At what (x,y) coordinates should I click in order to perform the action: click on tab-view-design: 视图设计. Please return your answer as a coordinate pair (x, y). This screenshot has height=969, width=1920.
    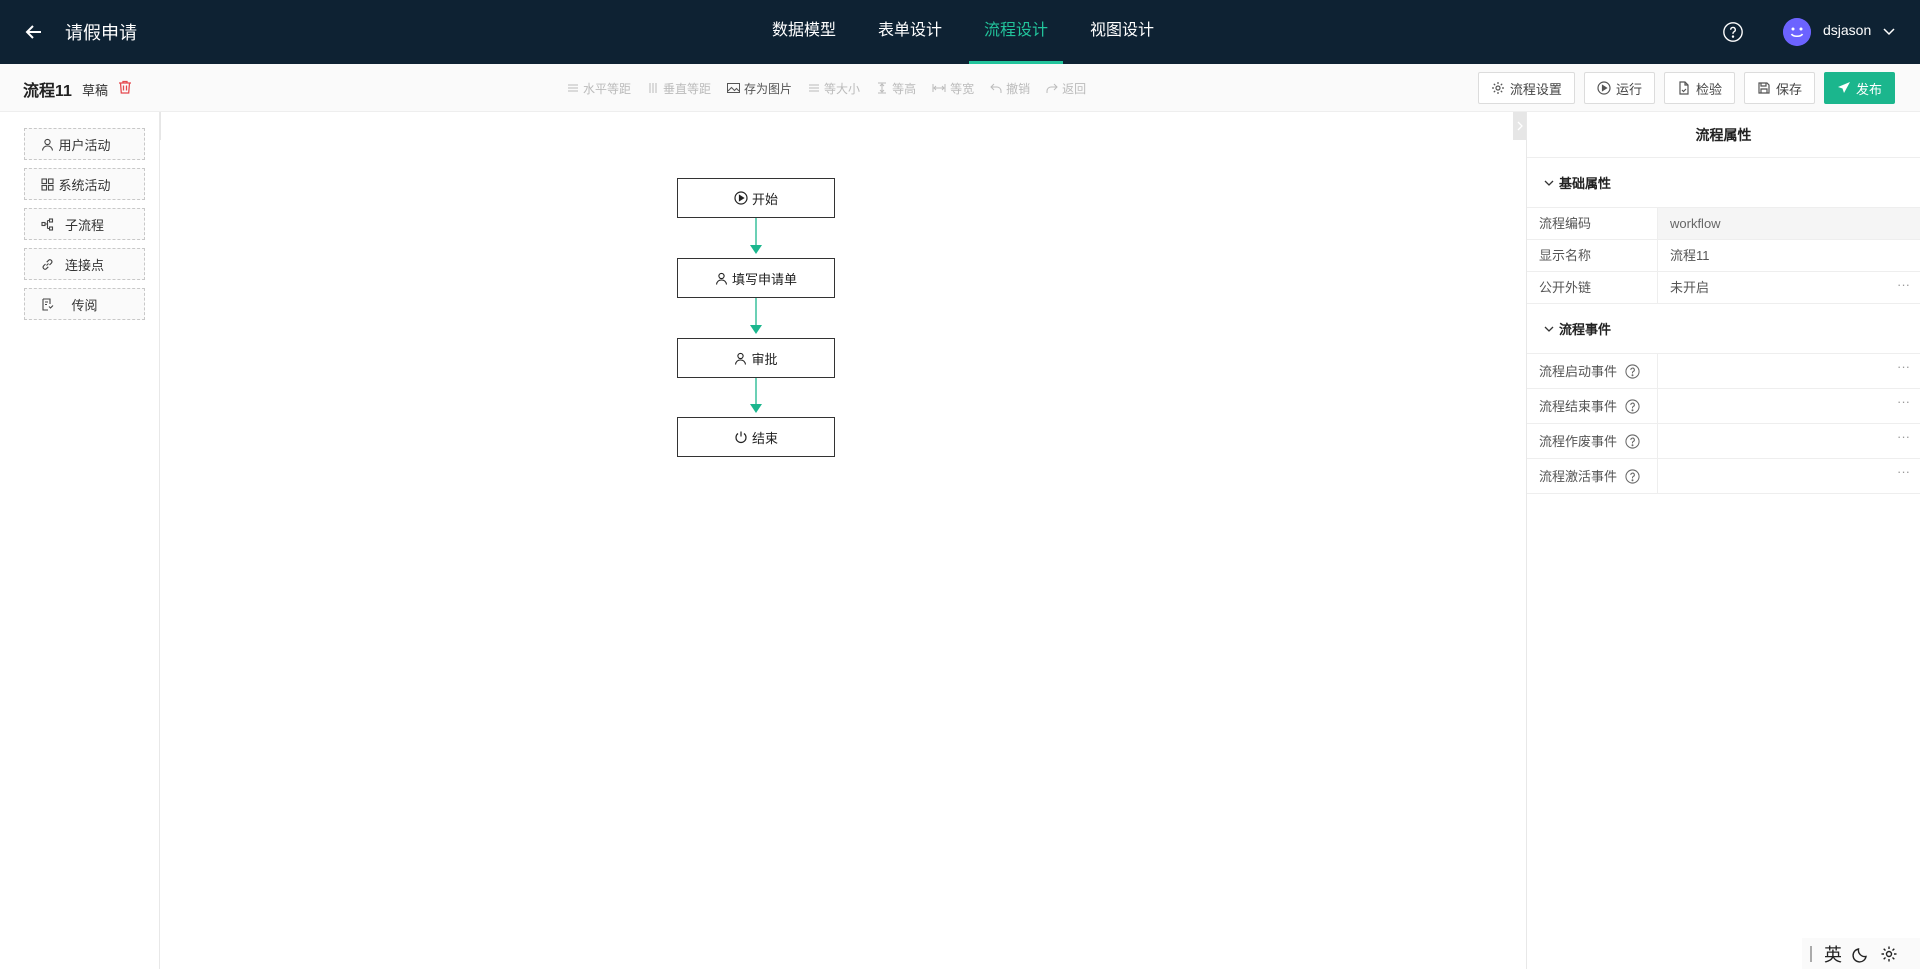
    Looking at the image, I should click on (1122, 32).